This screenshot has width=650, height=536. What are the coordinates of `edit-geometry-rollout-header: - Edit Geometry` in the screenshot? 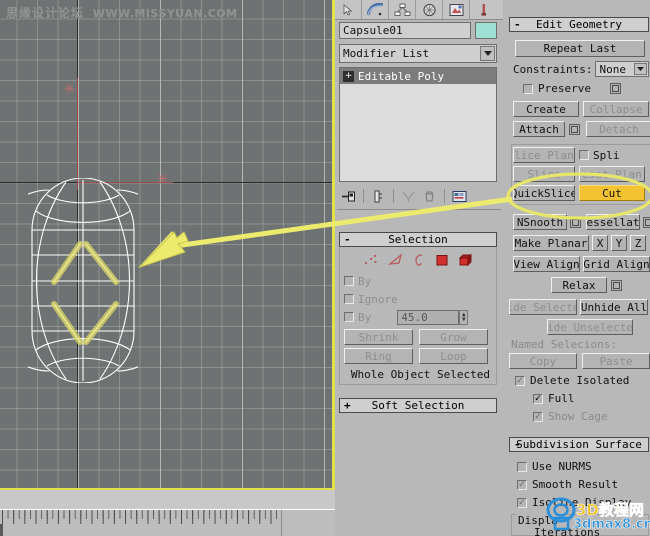 It's located at (579, 24).